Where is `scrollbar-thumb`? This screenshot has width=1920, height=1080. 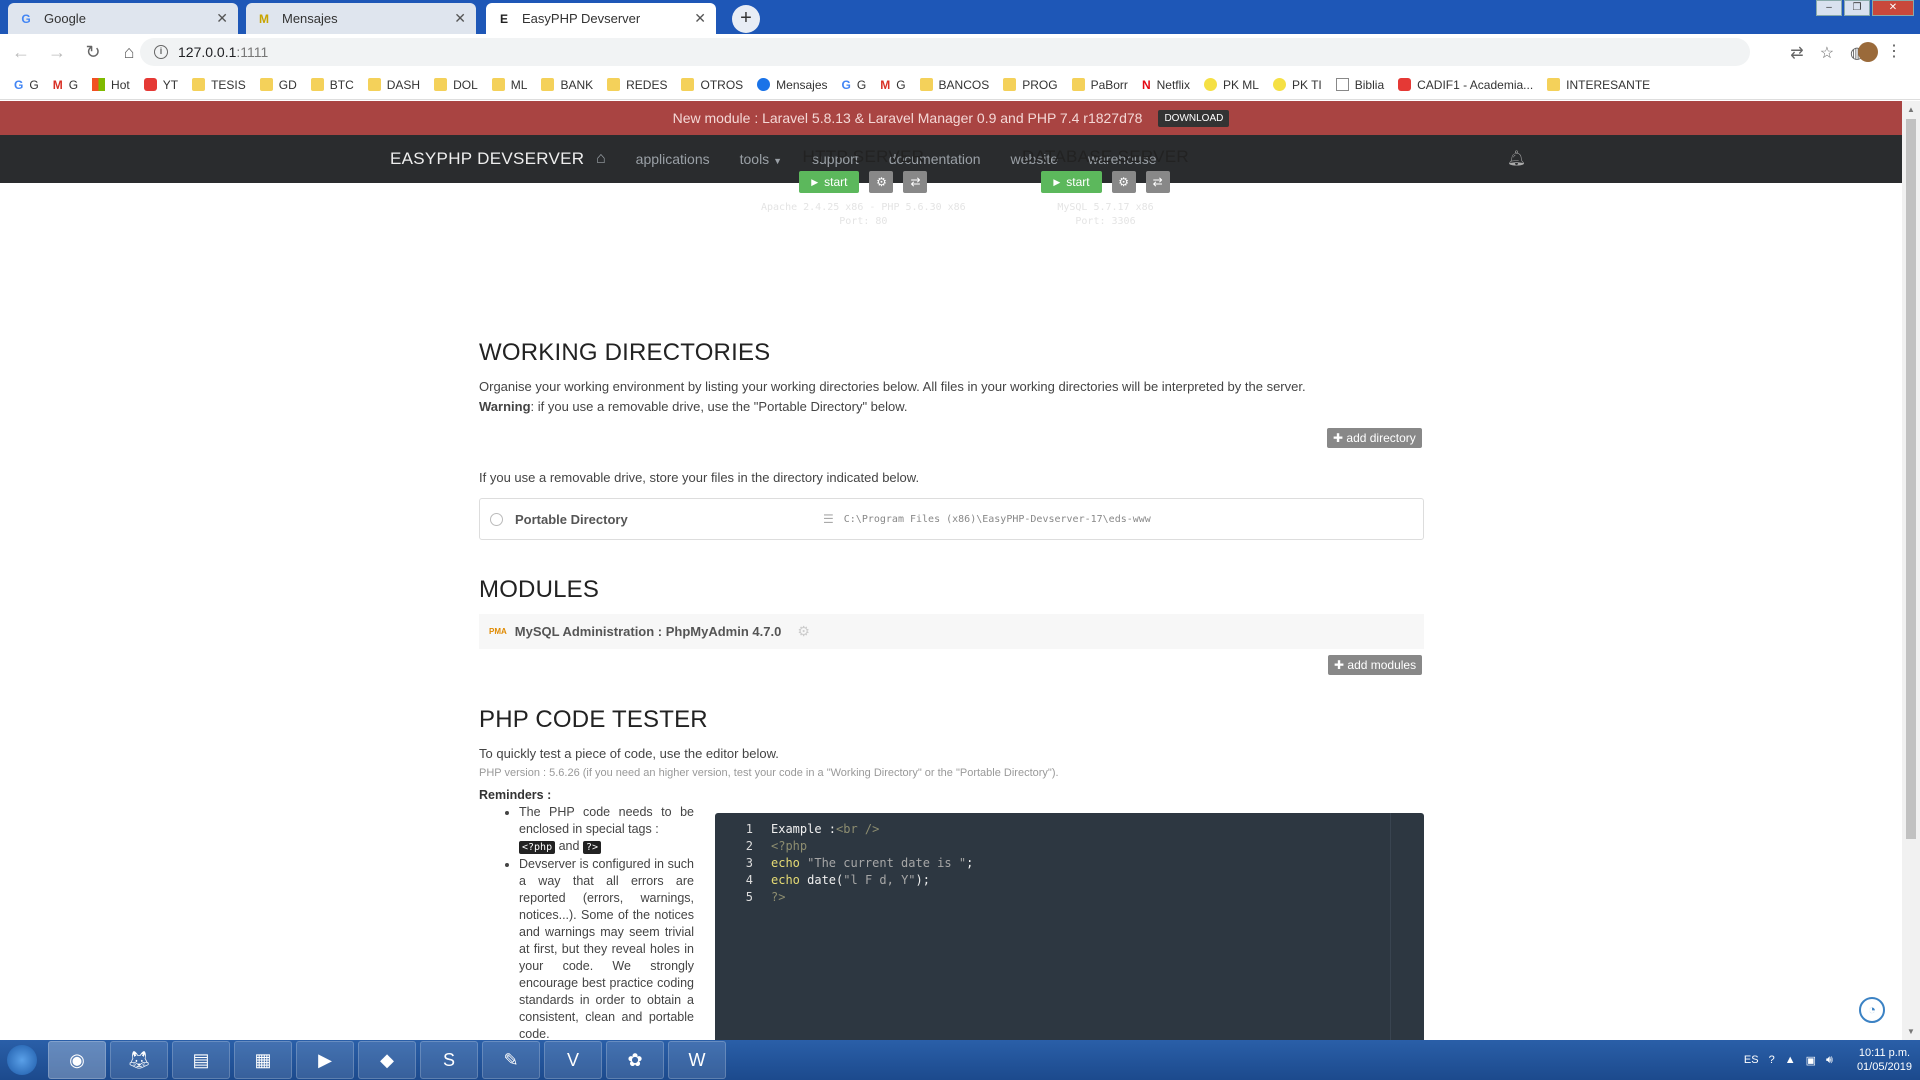 scrollbar-thumb is located at coordinates (1911, 479).